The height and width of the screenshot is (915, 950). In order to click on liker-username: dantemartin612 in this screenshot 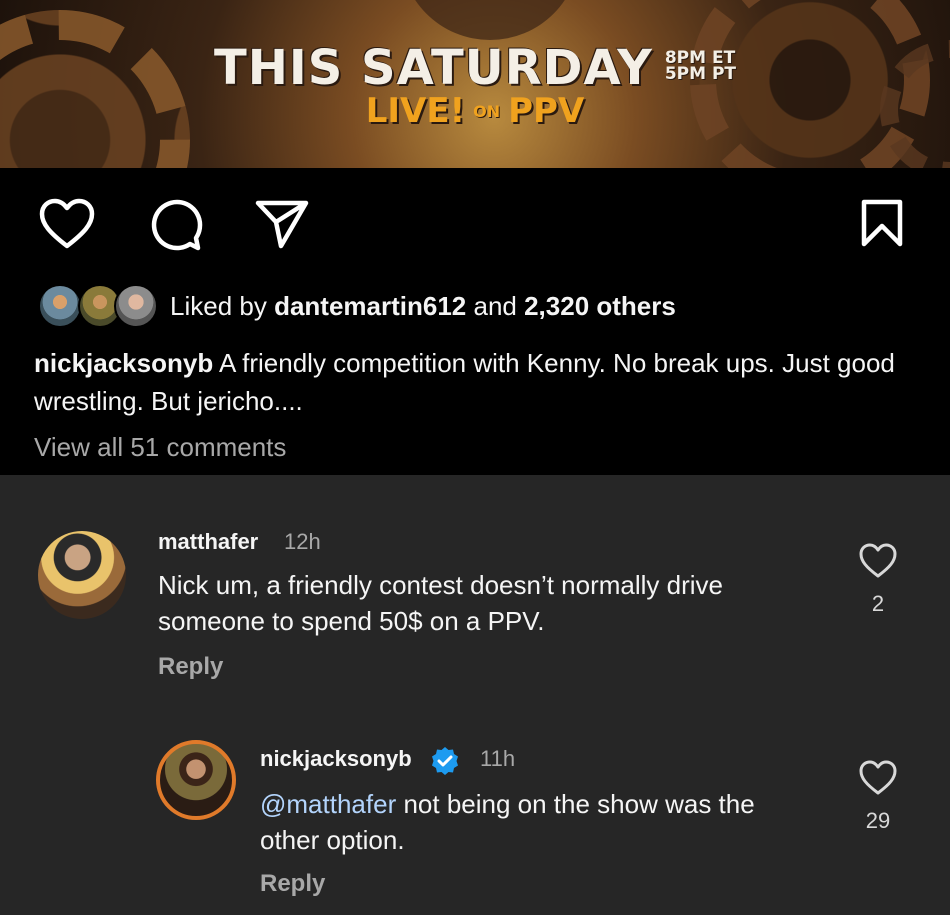, I will do `click(370, 306)`.